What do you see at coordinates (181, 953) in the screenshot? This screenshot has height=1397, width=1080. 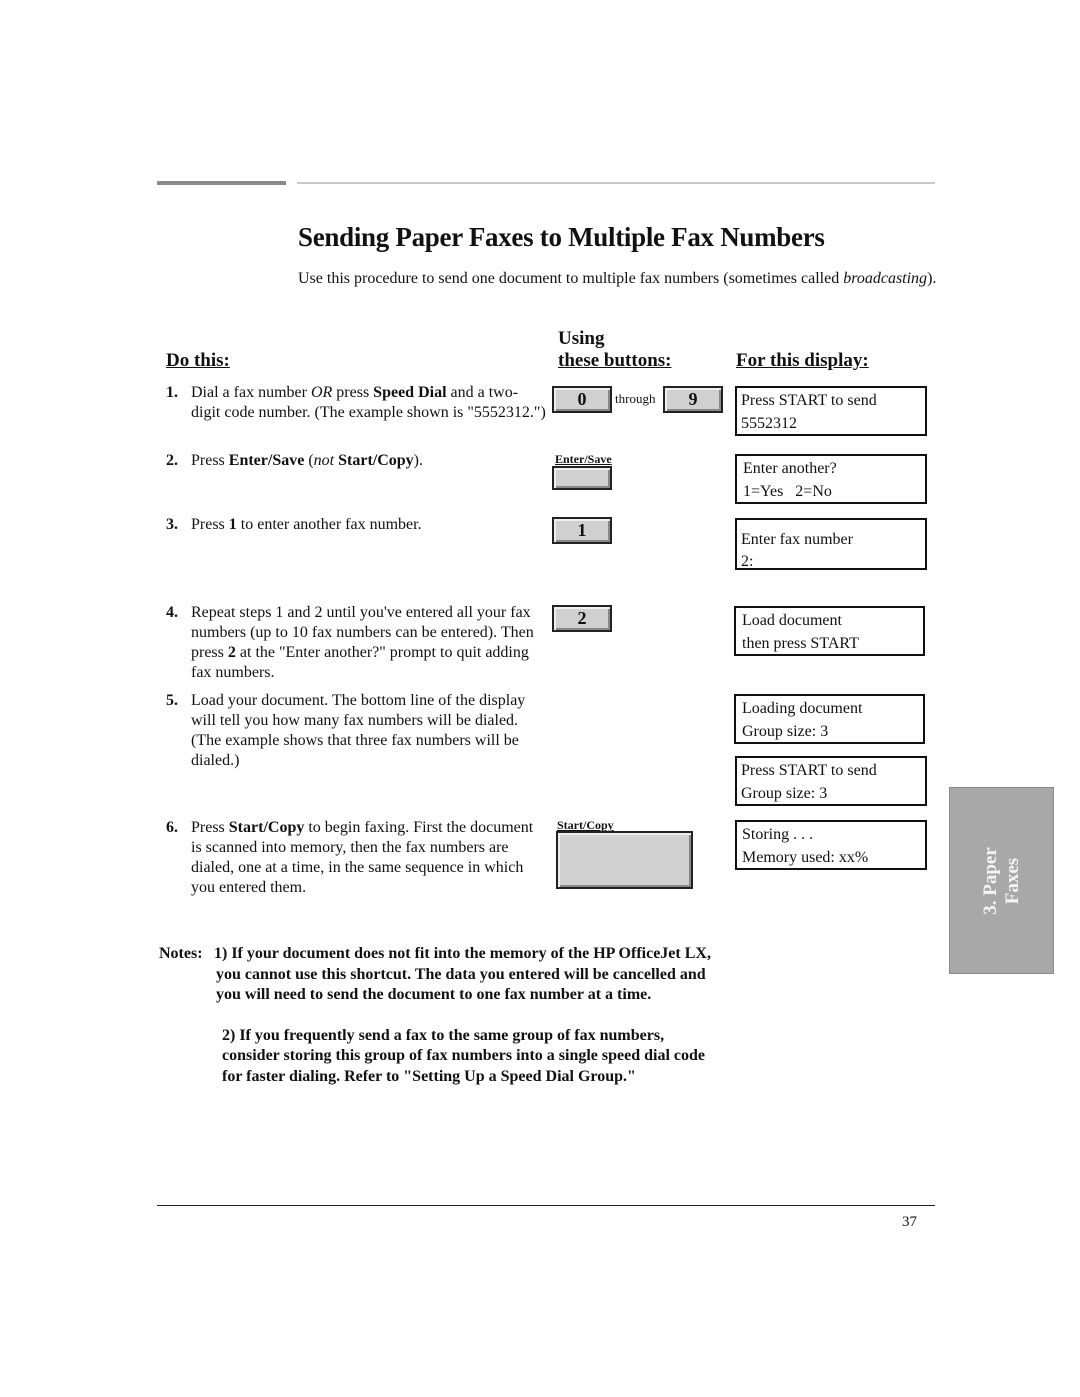 I see `notes-label: Notes:` at bounding box center [181, 953].